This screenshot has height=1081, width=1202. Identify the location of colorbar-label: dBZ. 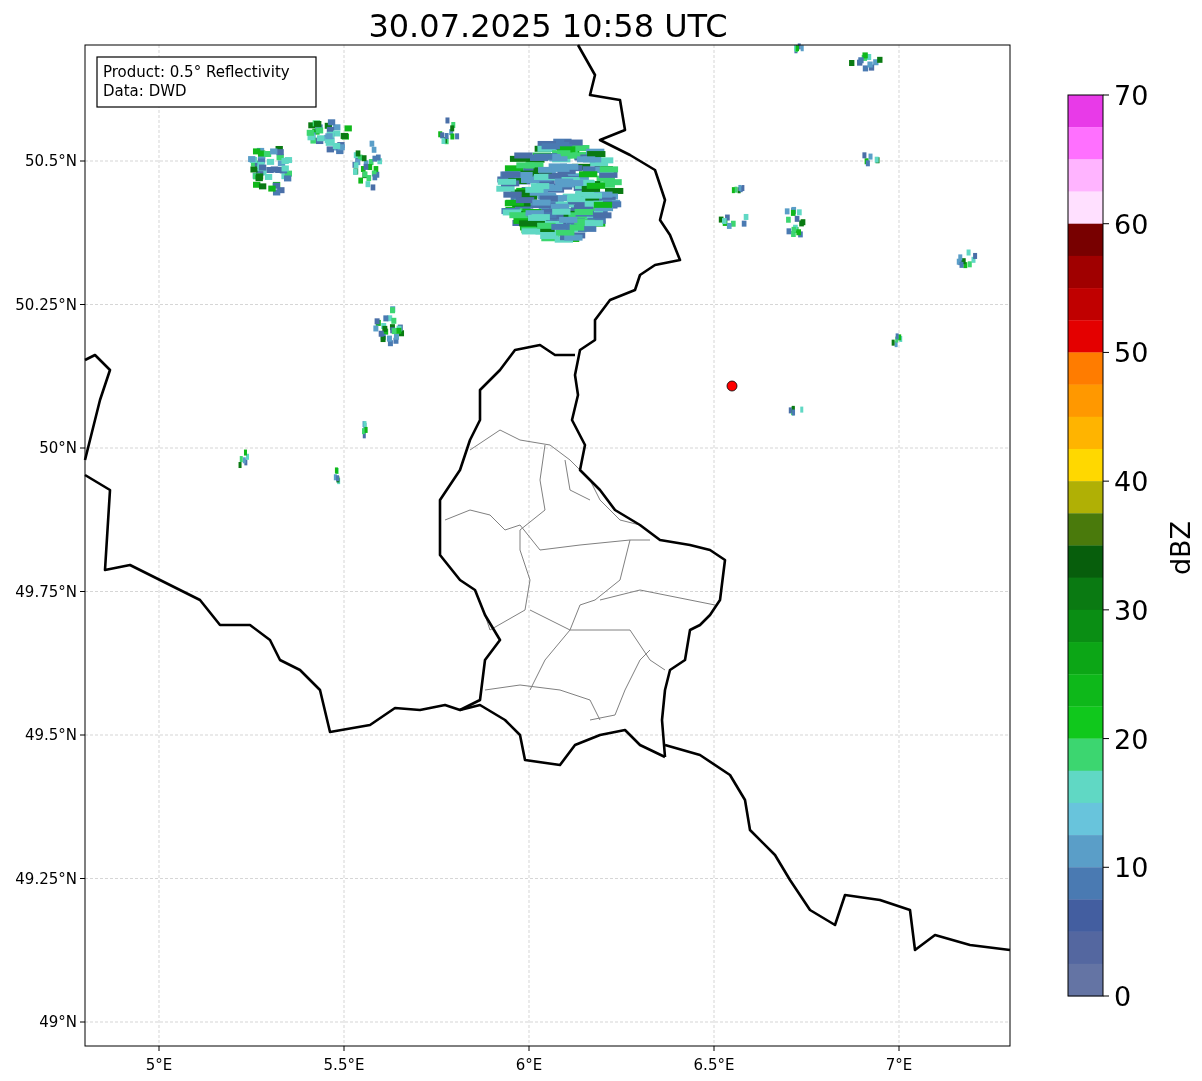
(1180, 548).